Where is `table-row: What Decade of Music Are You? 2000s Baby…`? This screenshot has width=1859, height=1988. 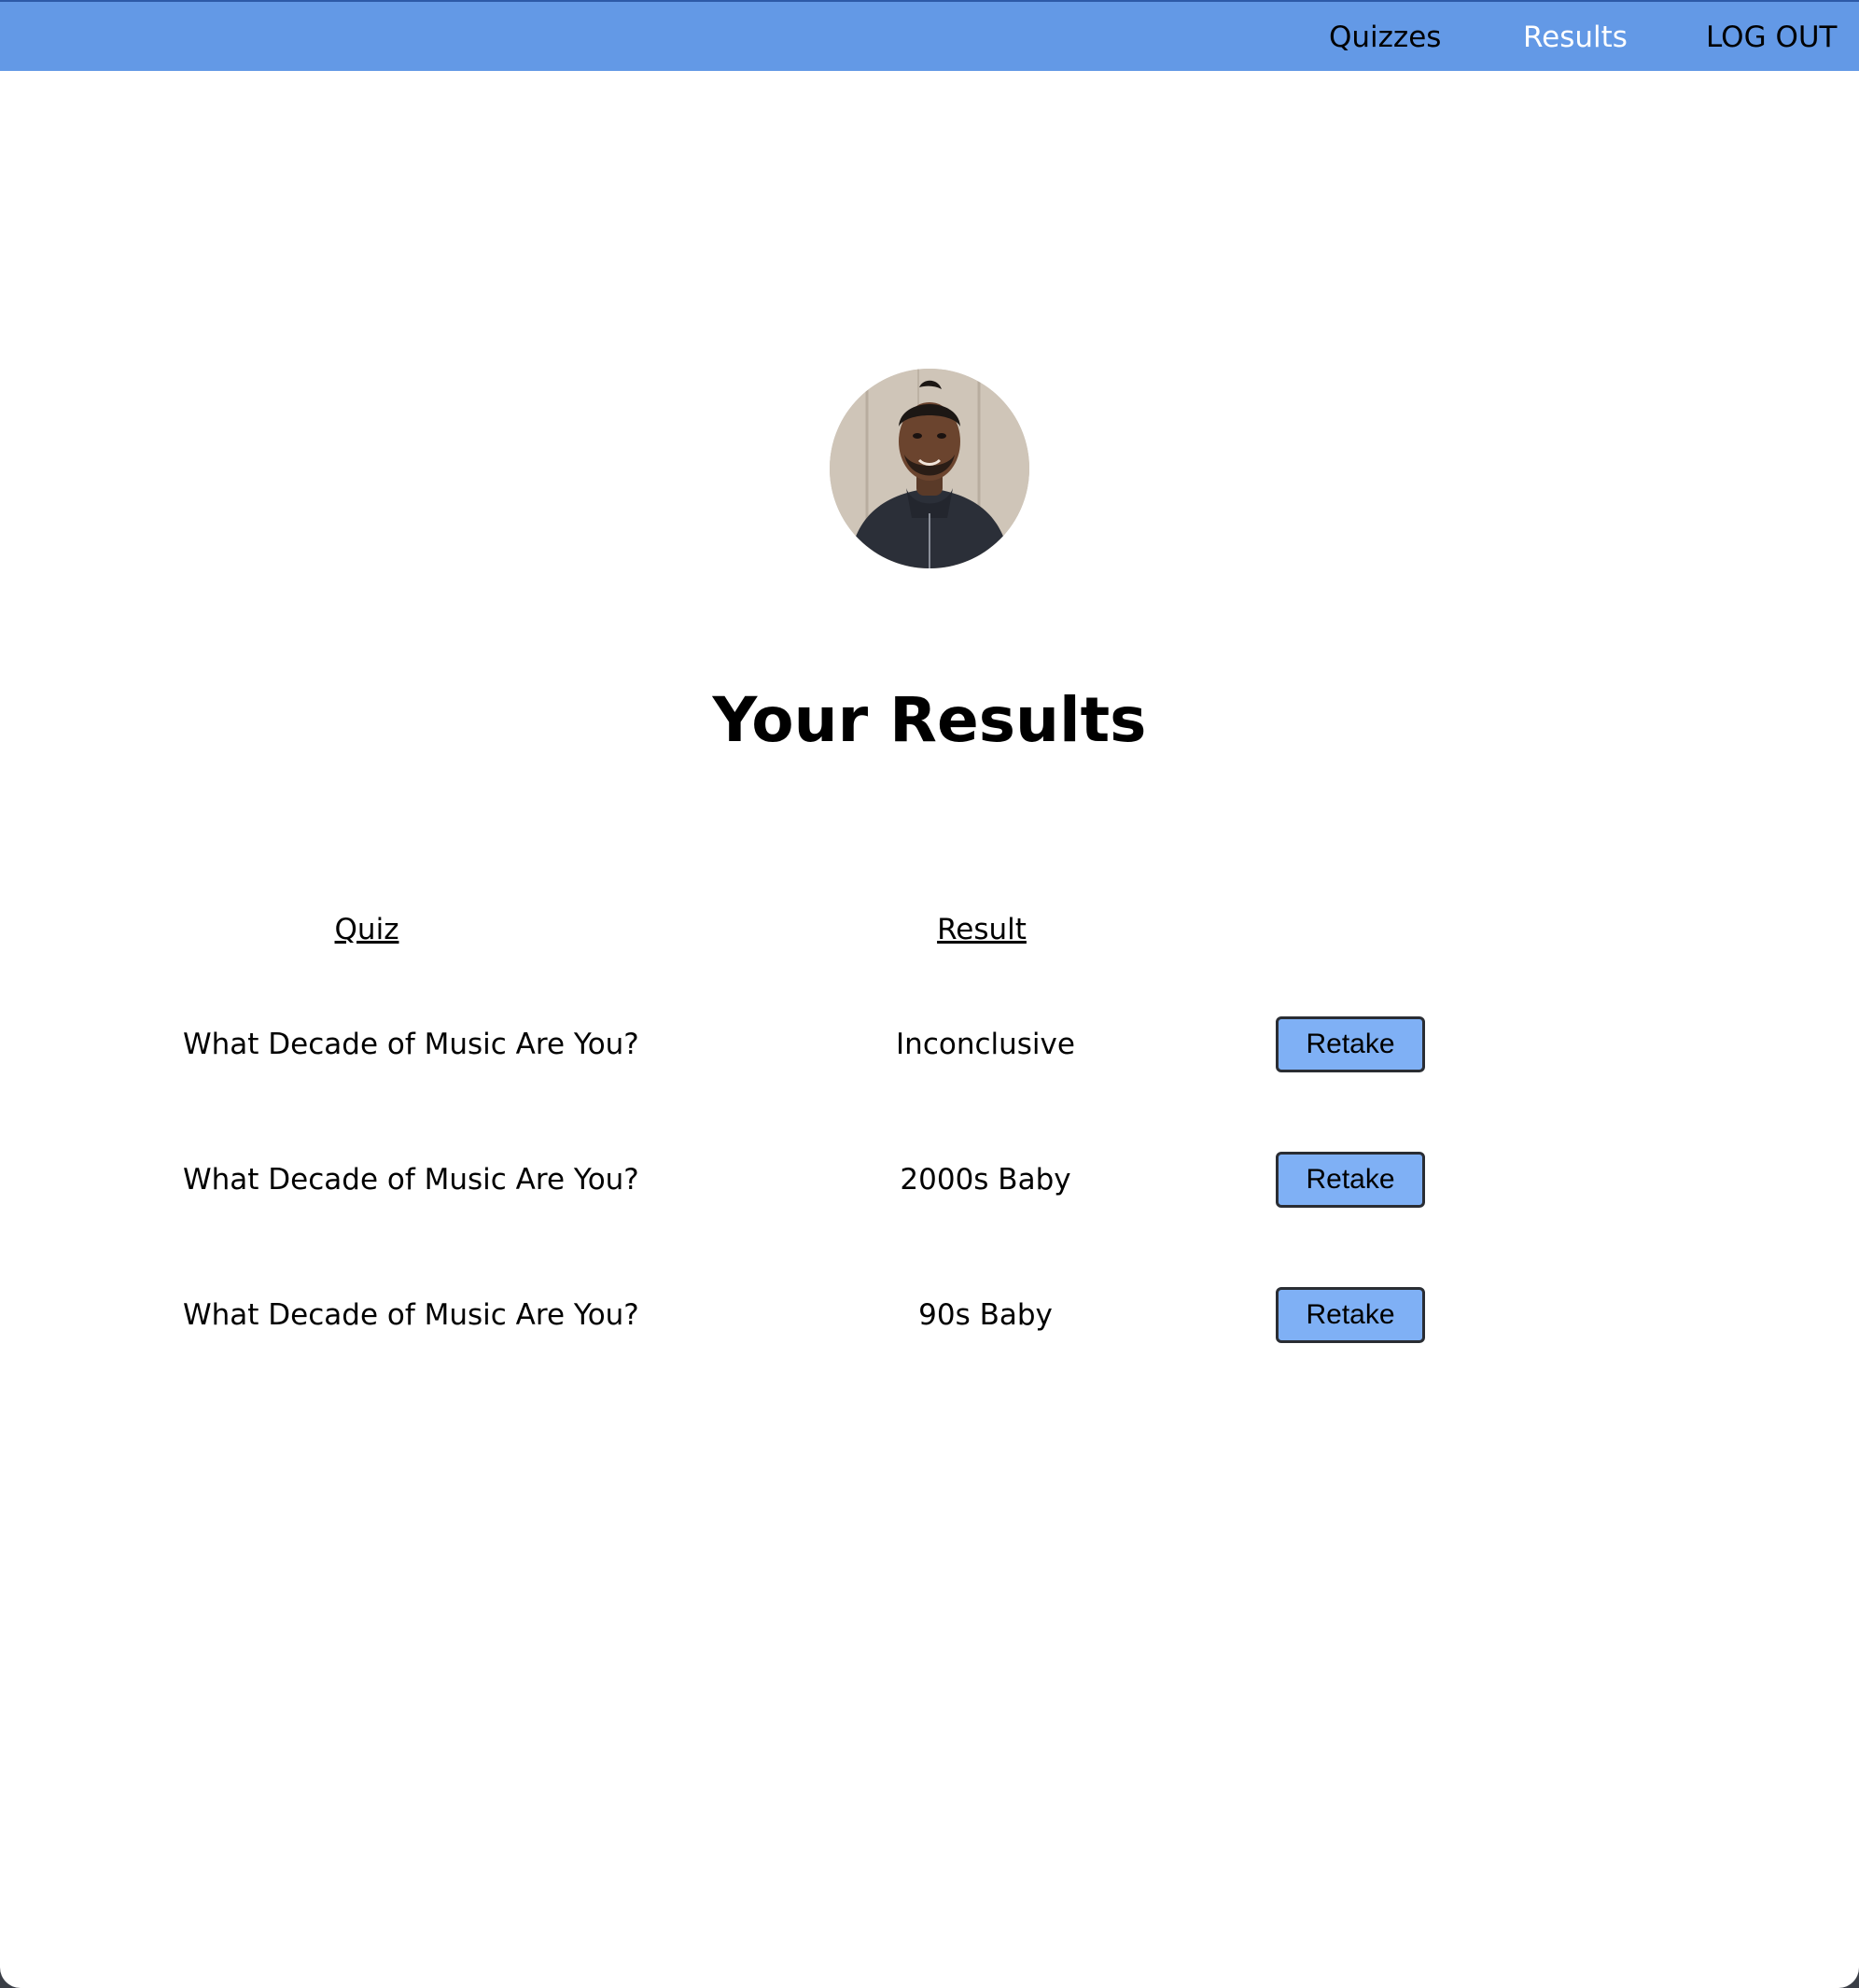 table-row: What Decade of Music Are You? 2000s Baby… is located at coordinates (929, 1184).